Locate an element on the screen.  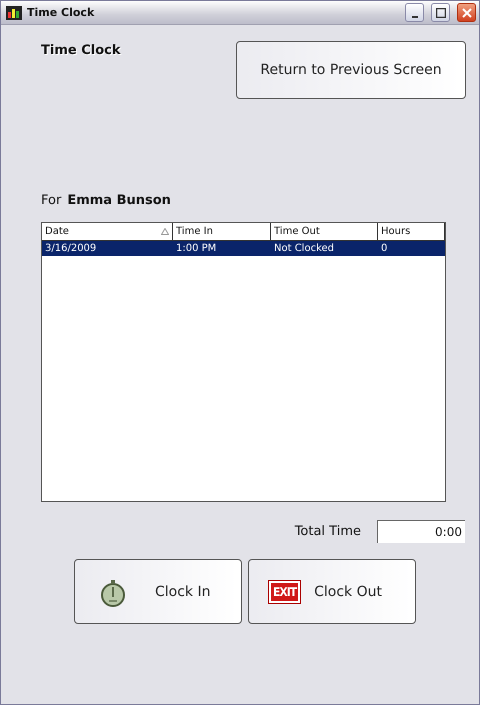
table-cell-text: 3/16/2009 is located at coordinates (71, 248).